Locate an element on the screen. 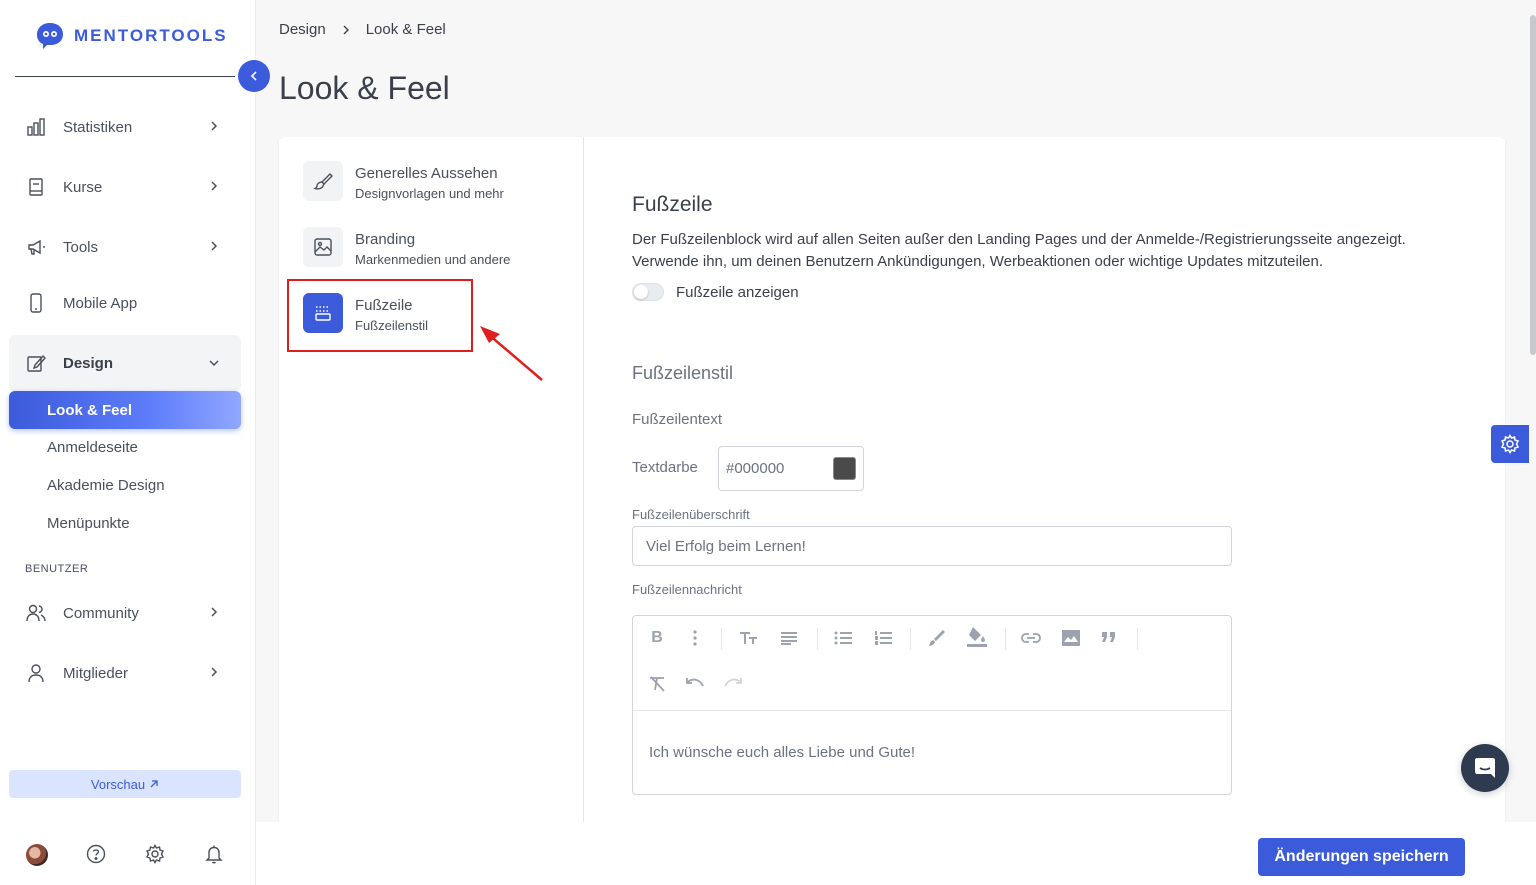 Image resolution: width=1536 pixels, height=885 pixels. quote-icon is located at coordinates (1109, 638).